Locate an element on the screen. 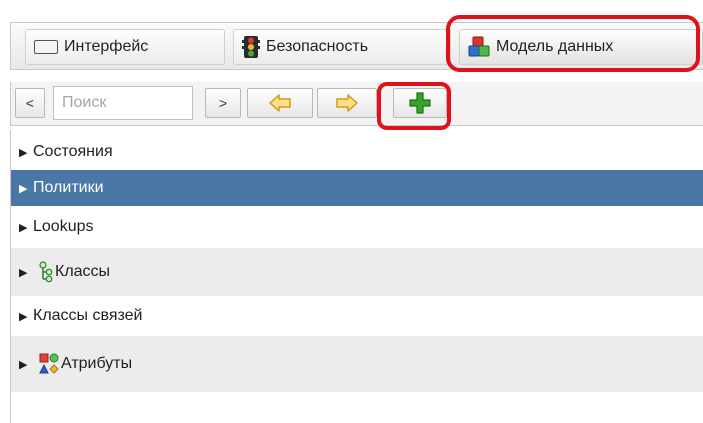 The height and width of the screenshot is (423, 703). tree-item-states: ▶ Состояния is located at coordinates (357, 152).